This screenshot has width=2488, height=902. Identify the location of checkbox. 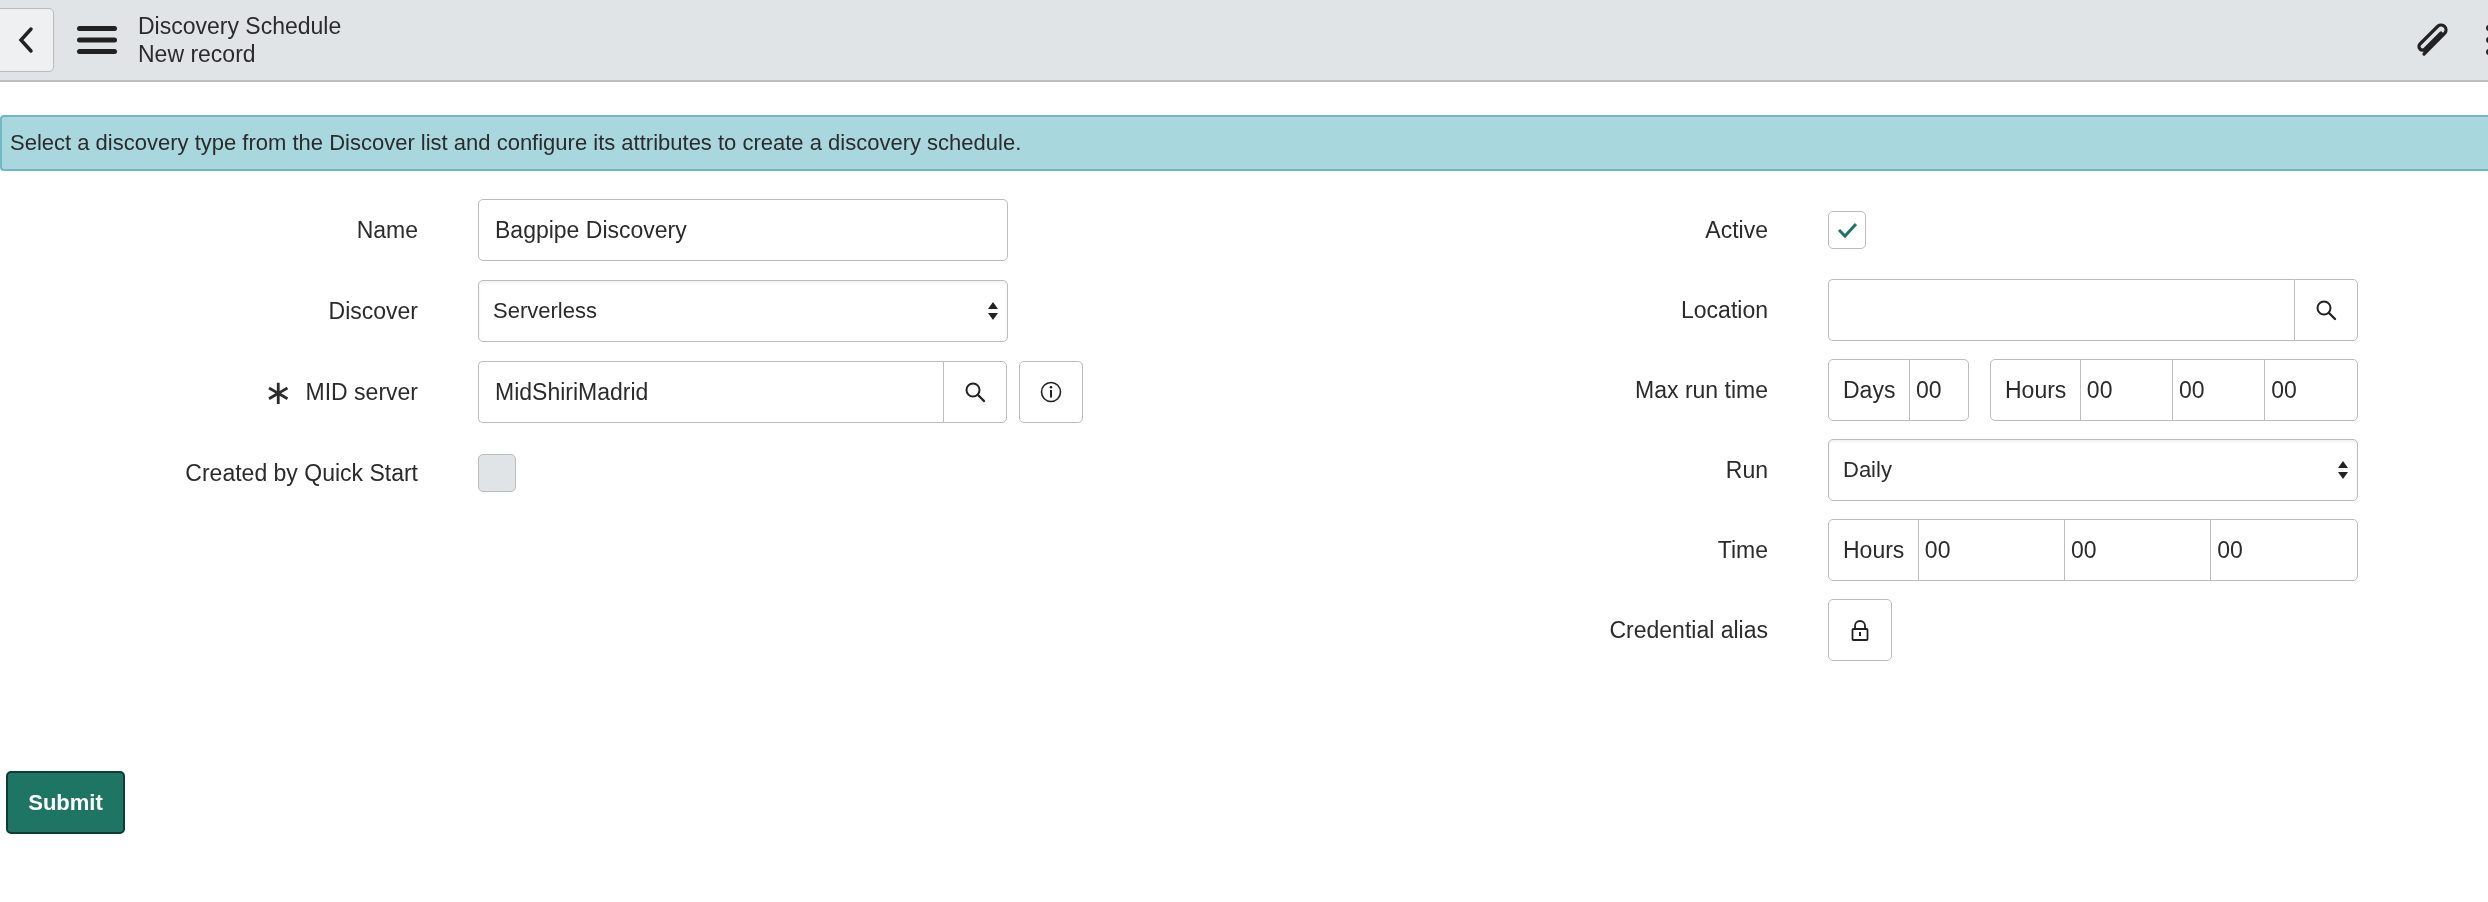
(1847, 230).